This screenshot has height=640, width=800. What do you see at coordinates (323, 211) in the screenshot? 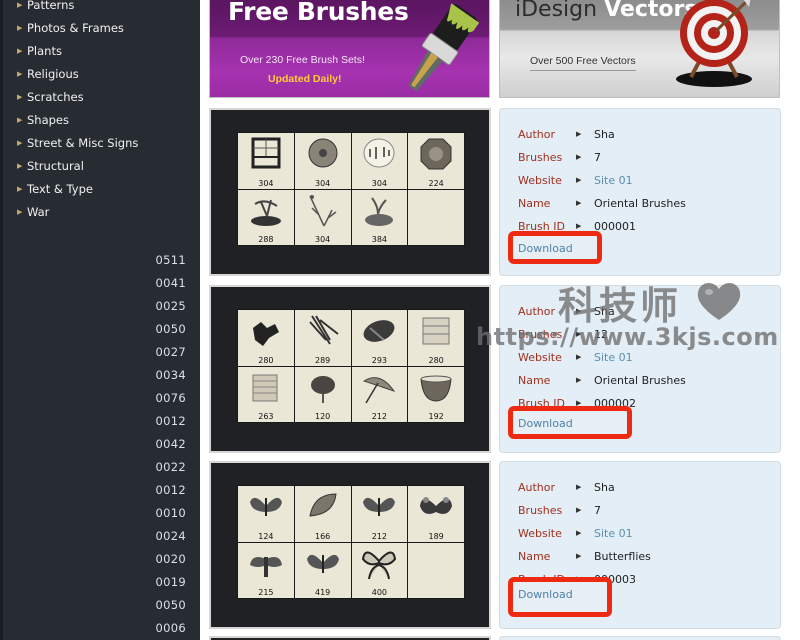
I see `plum-branch-icon` at bounding box center [323, 211].